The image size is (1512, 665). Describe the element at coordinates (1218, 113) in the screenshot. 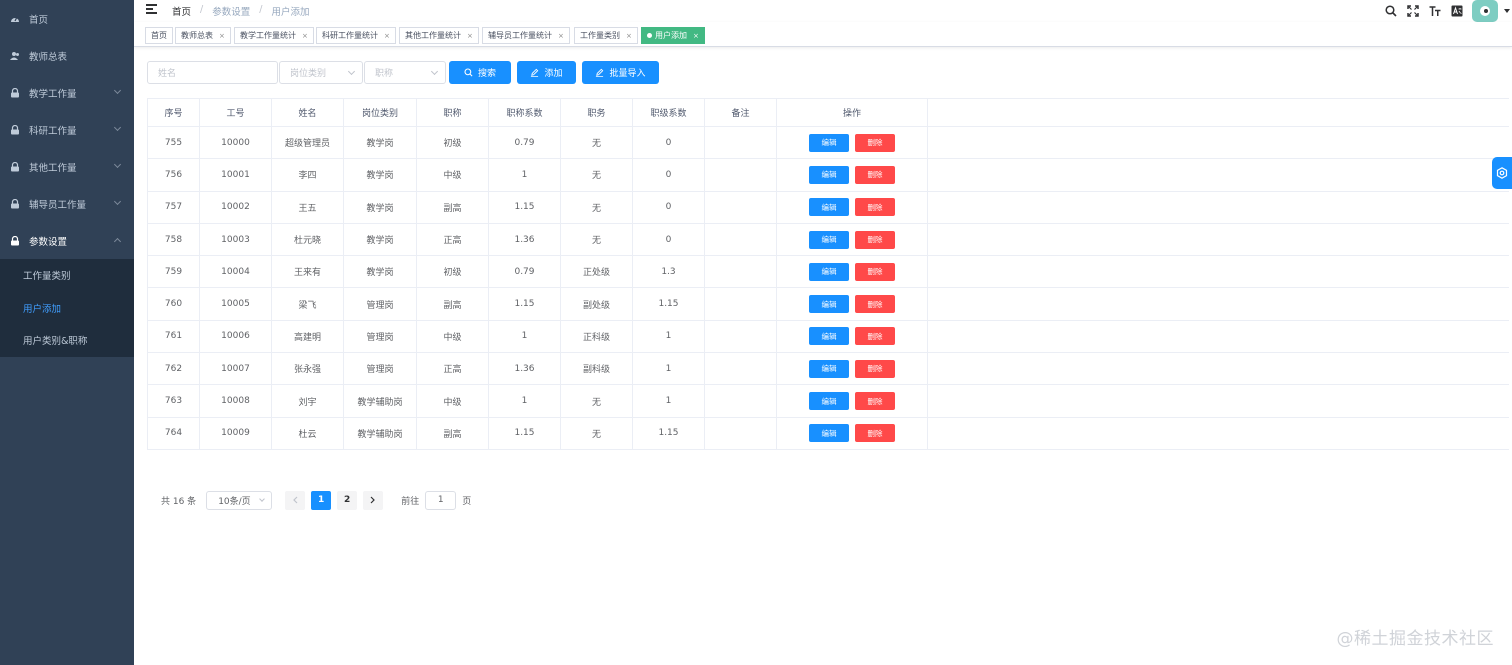

I see `header-filler` at that location.